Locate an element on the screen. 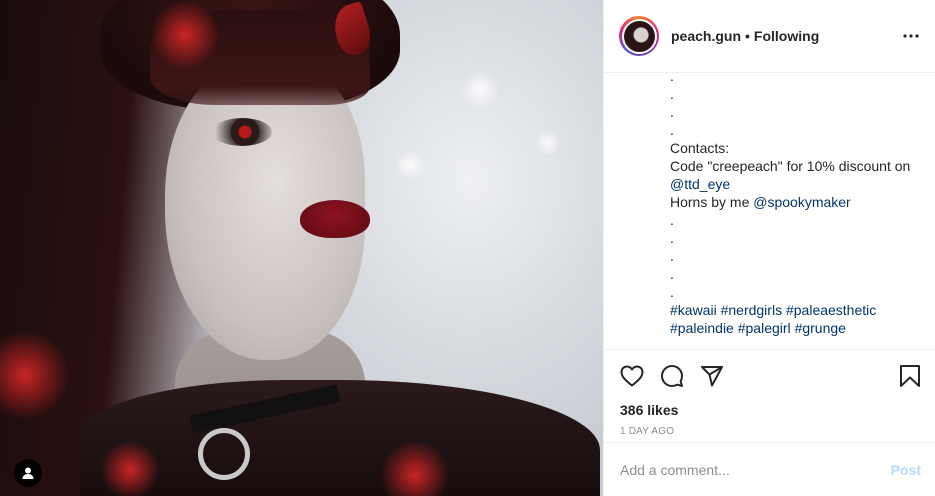 The image size is (935, 496). hashtag-link: #paleaesthetic is located at coordinates (831, 310).